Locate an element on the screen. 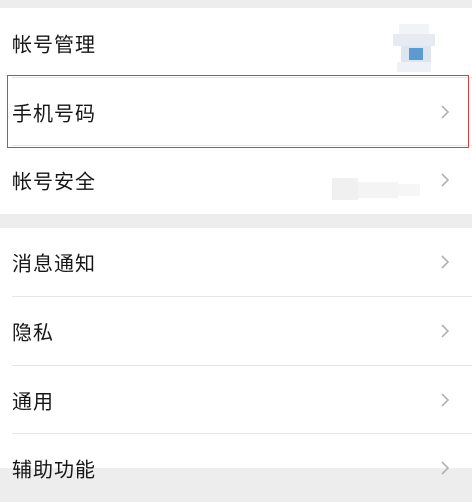 This screenshot has height=502, width=472. accessibility-label: 辅助功能 is located at coordinates (54, 469).